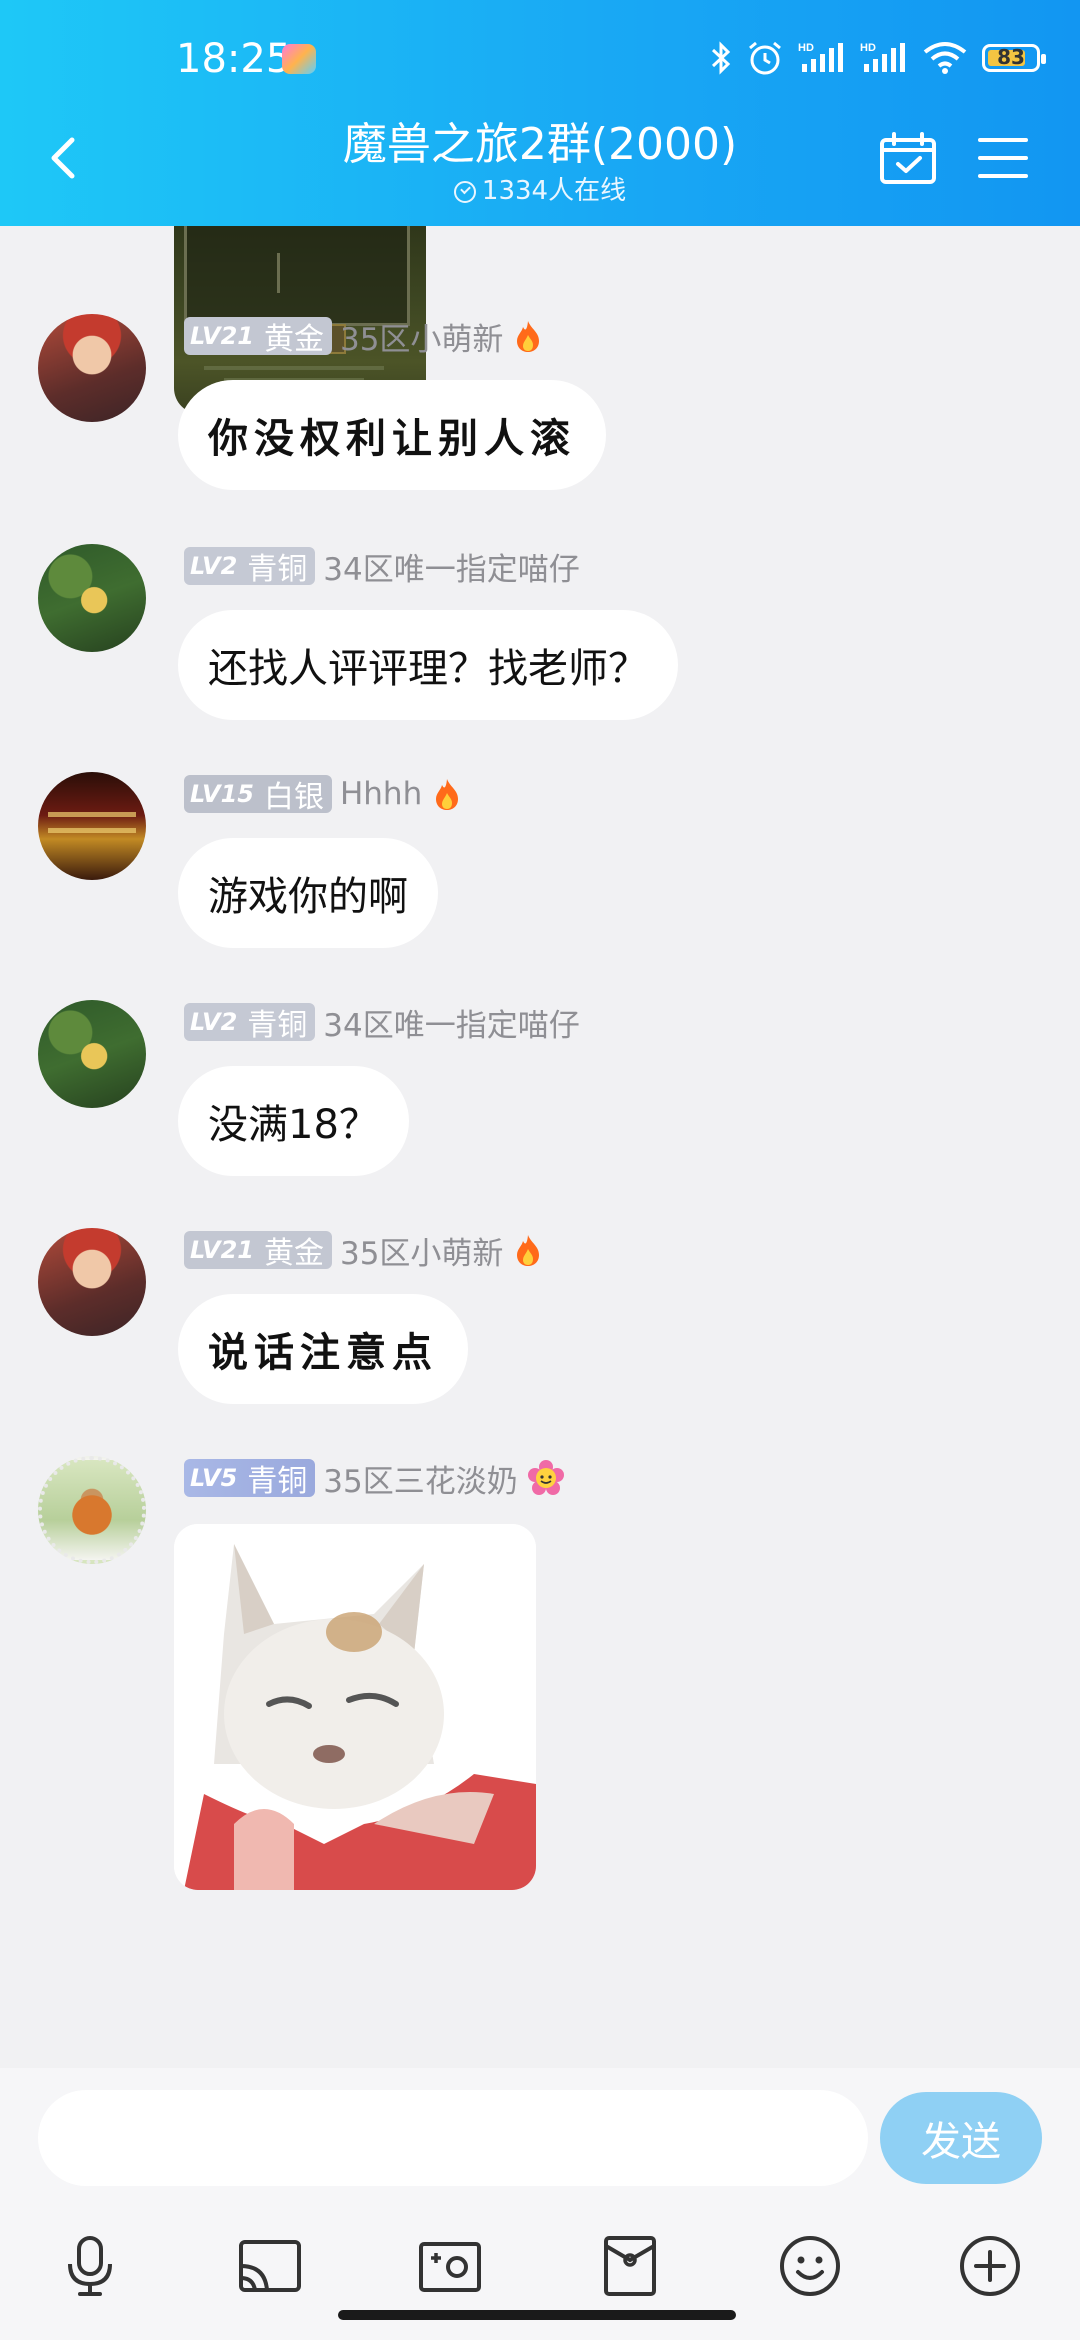 The image size is (1080, 2340). Describe the element at coordinates (258, 795) in the screenshot. I see `level-badge: LV15 白银` at that location.